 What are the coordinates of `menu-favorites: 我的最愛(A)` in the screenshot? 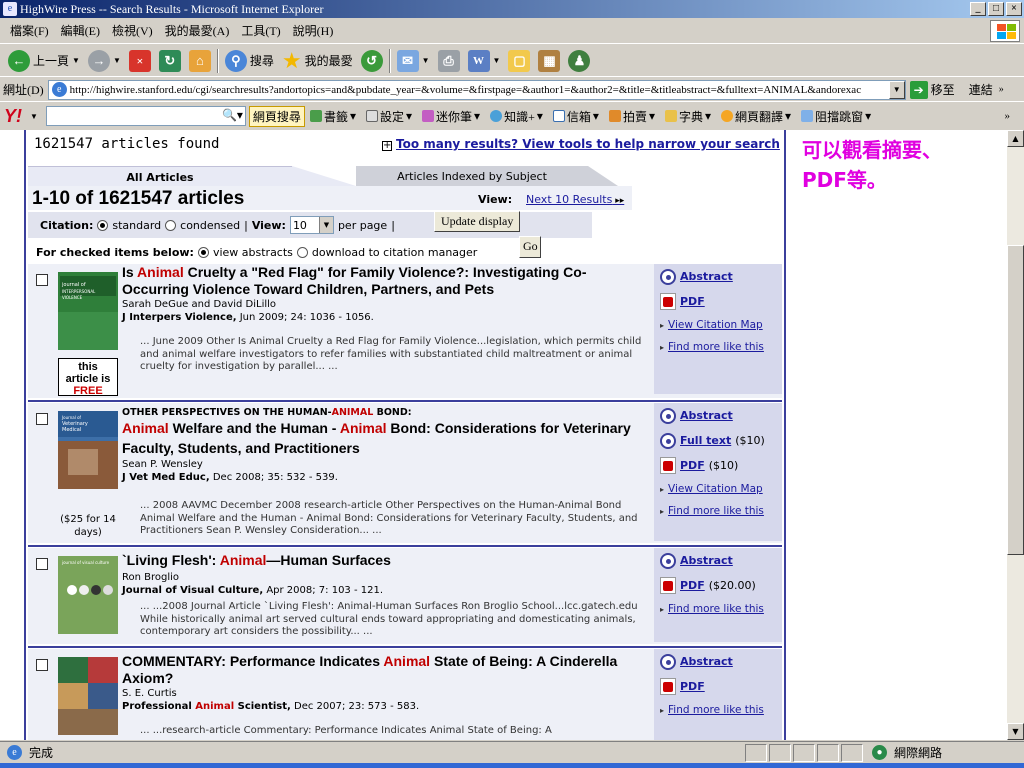 It's located at (197, 30).